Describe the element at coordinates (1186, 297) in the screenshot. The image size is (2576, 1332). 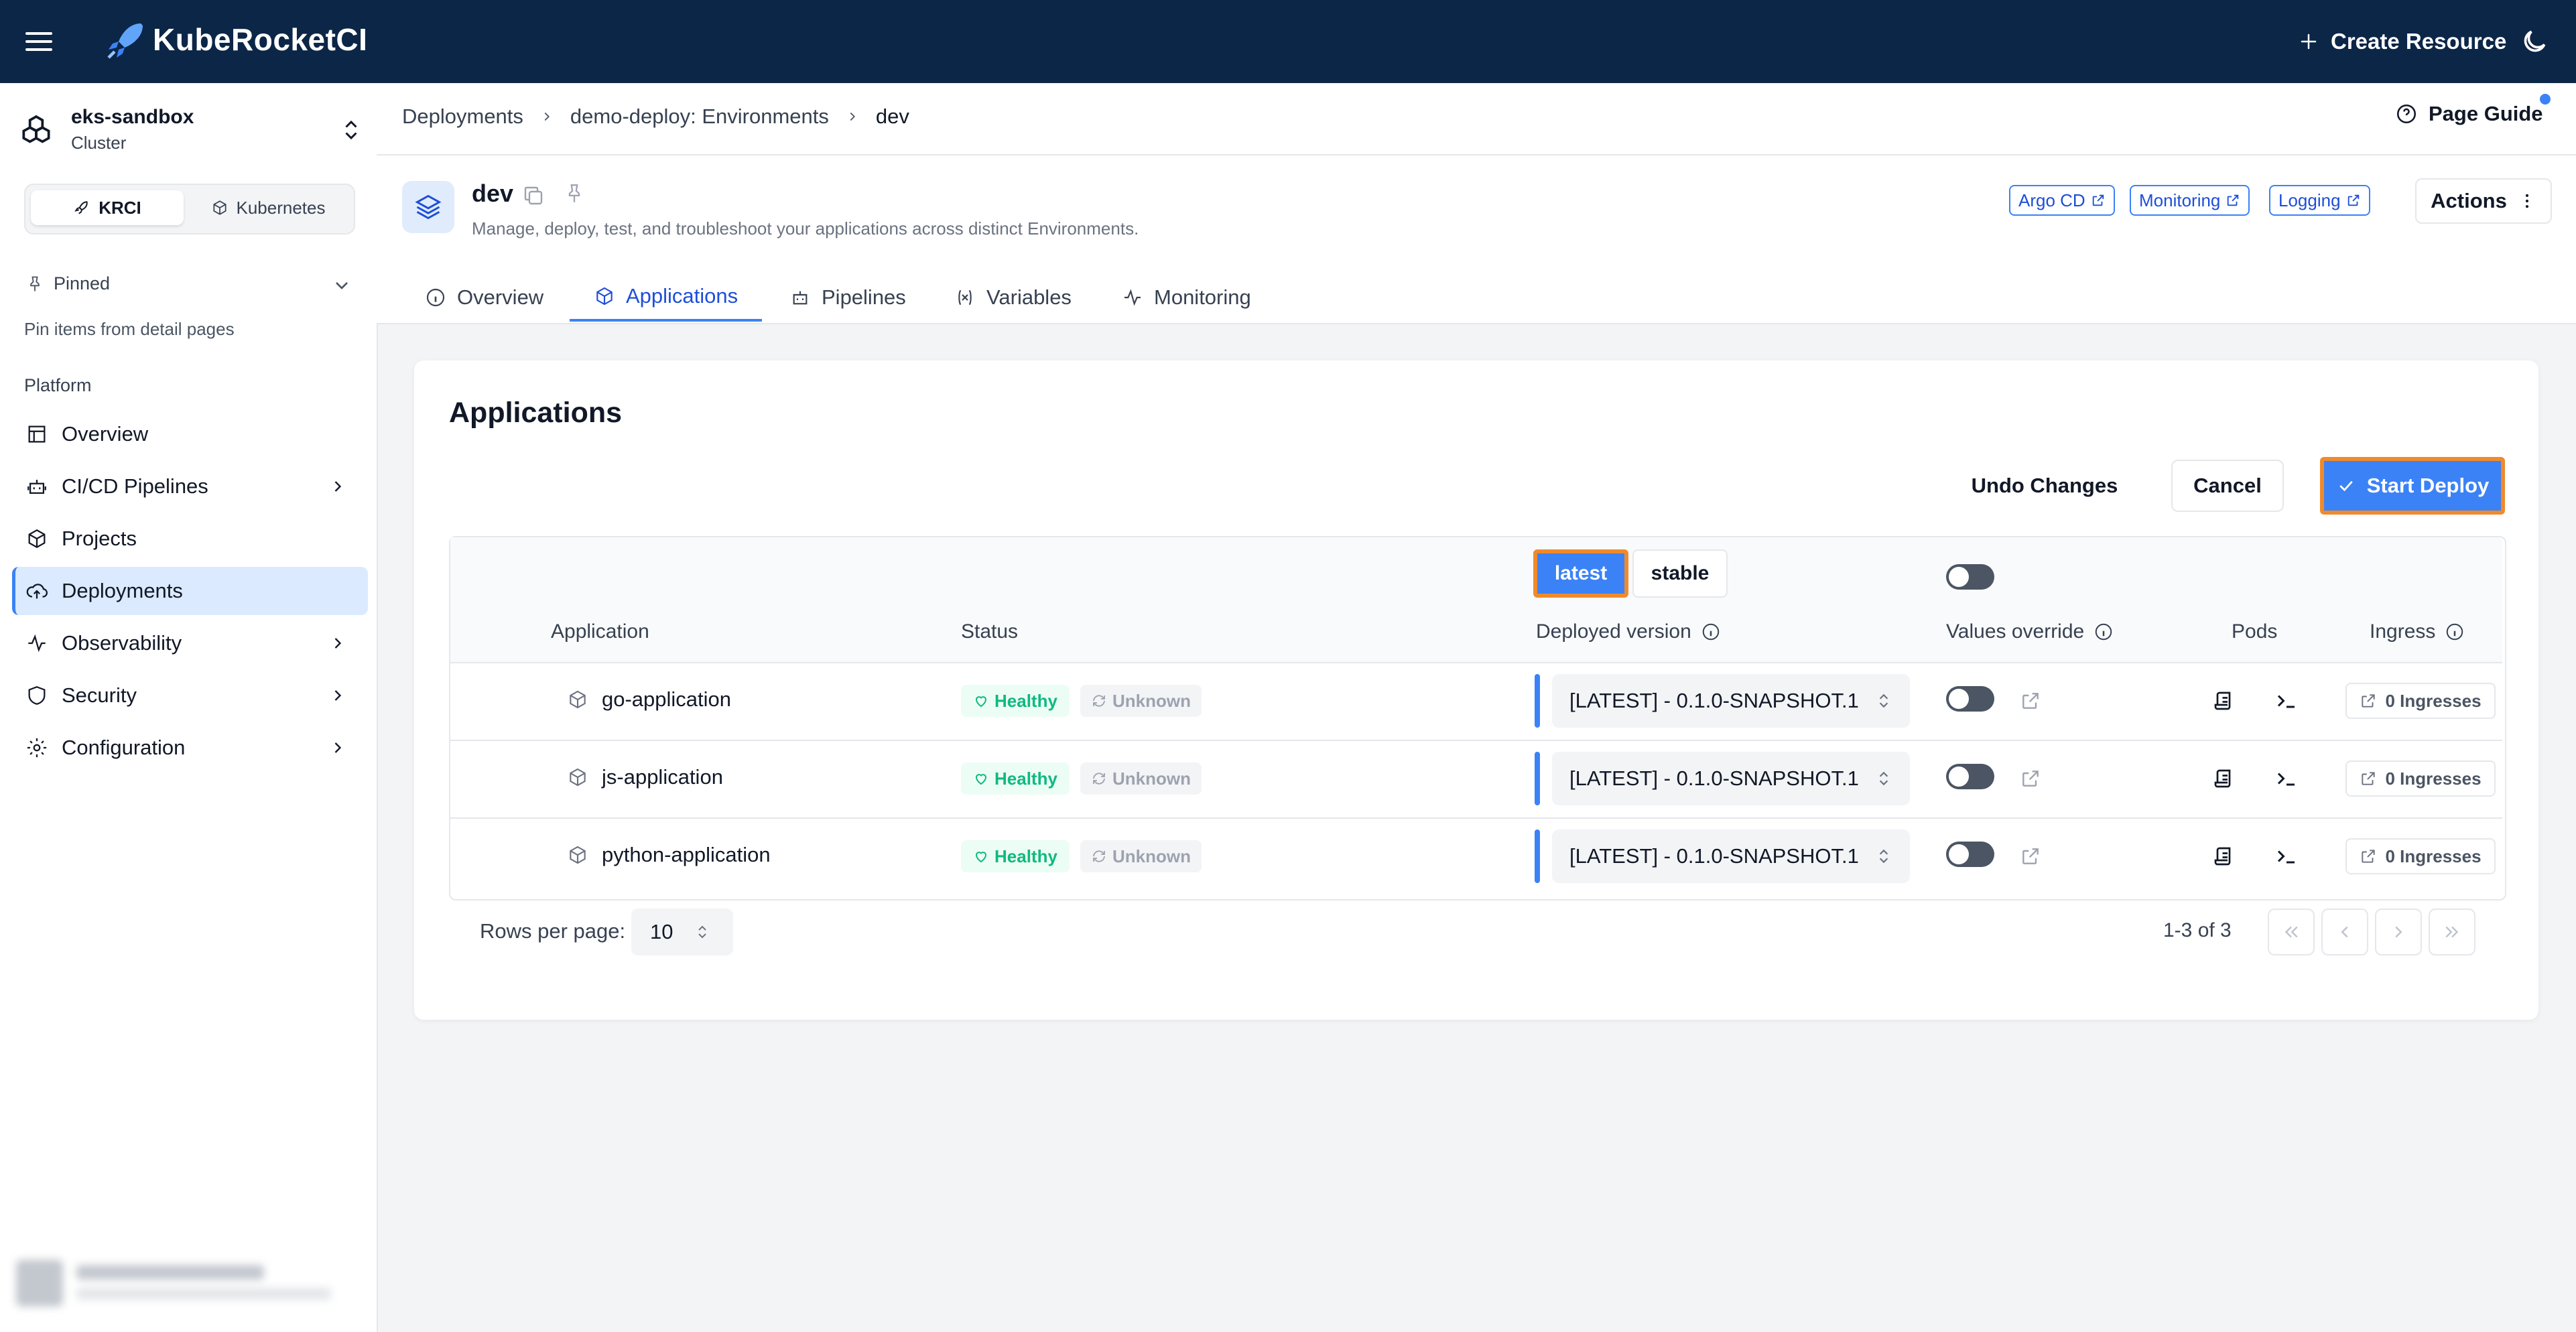
I see `tab-monitoring: Monitoring` at that location.